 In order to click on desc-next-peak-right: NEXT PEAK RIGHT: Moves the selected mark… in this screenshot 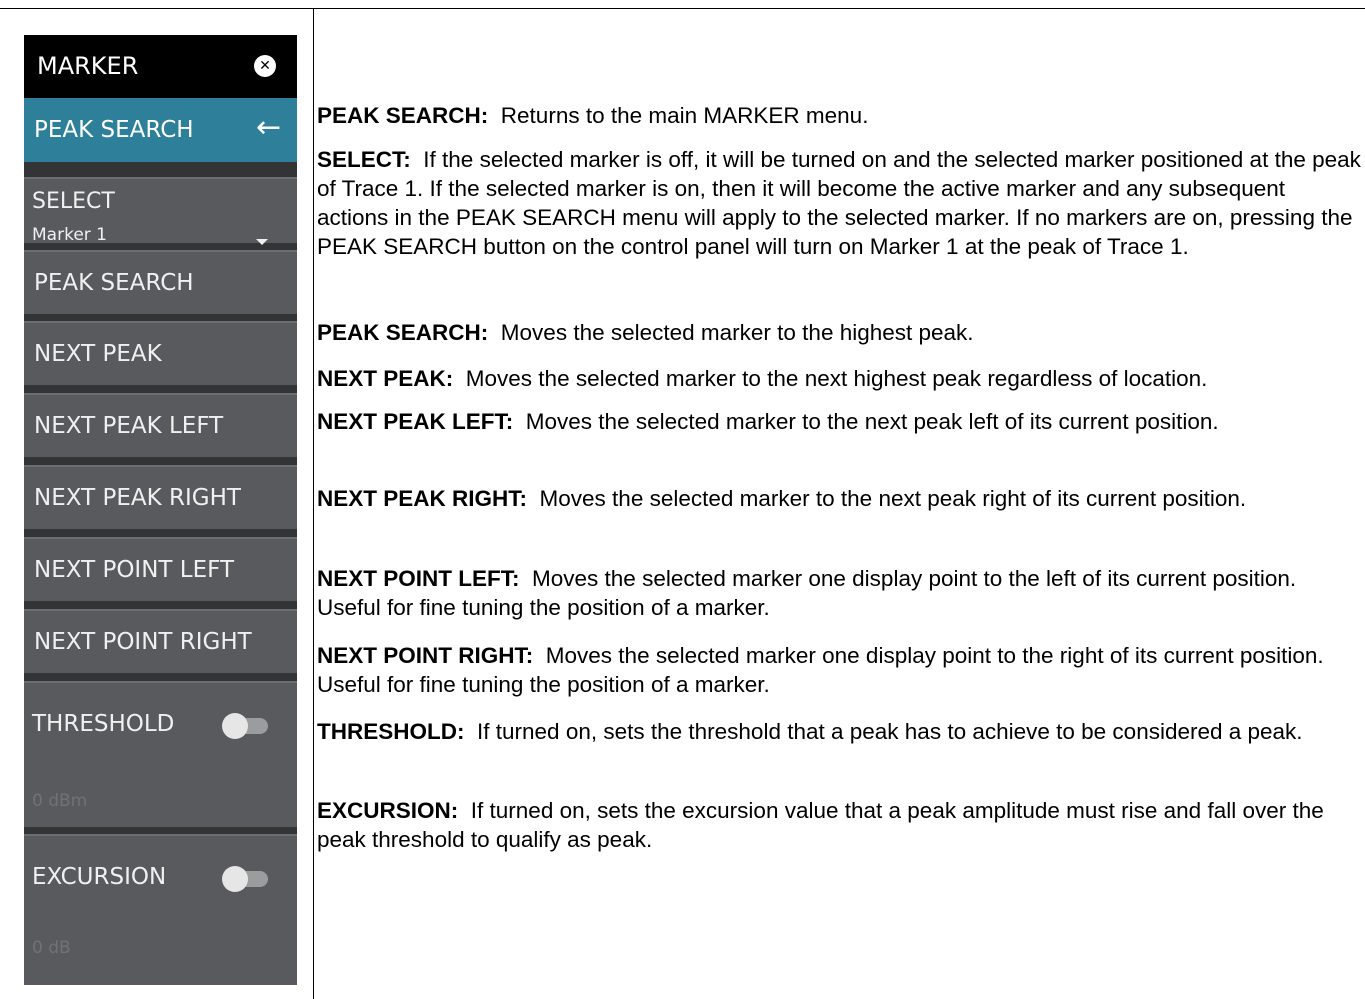, I will do `click(839, 498)`.